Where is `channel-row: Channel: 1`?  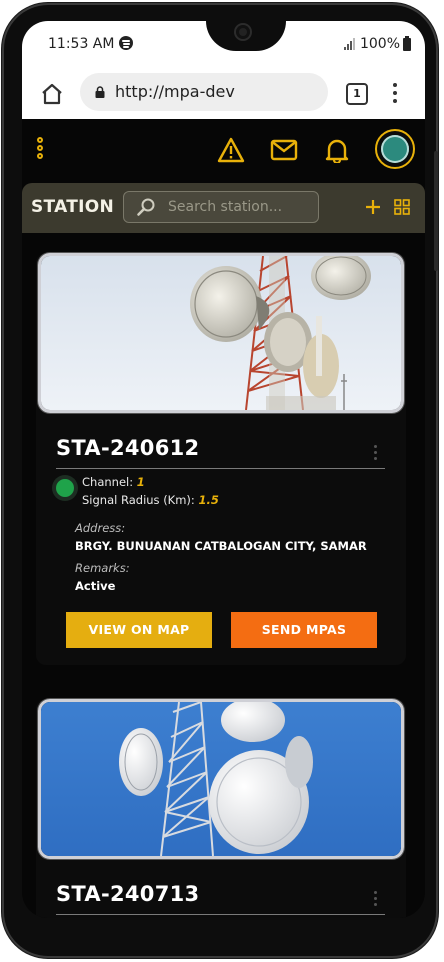 channel-row: Channel: 1 is located at coordinates (113, 482).